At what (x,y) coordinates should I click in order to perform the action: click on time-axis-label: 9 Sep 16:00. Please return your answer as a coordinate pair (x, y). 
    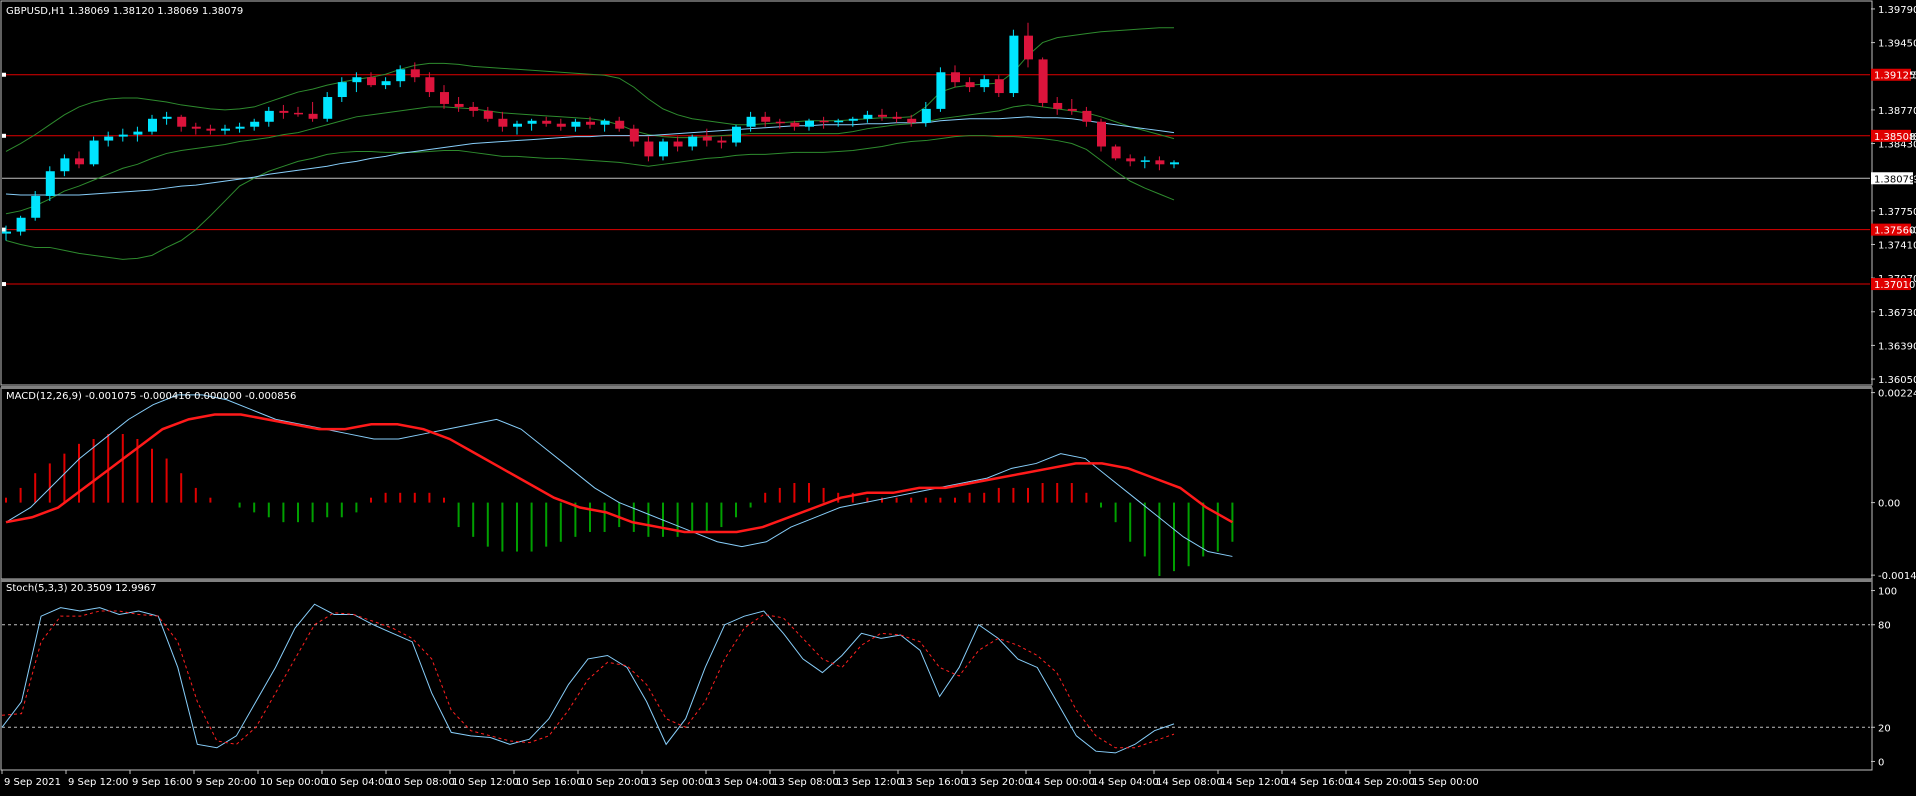
    Looking at the image, I should click on (162, 782).